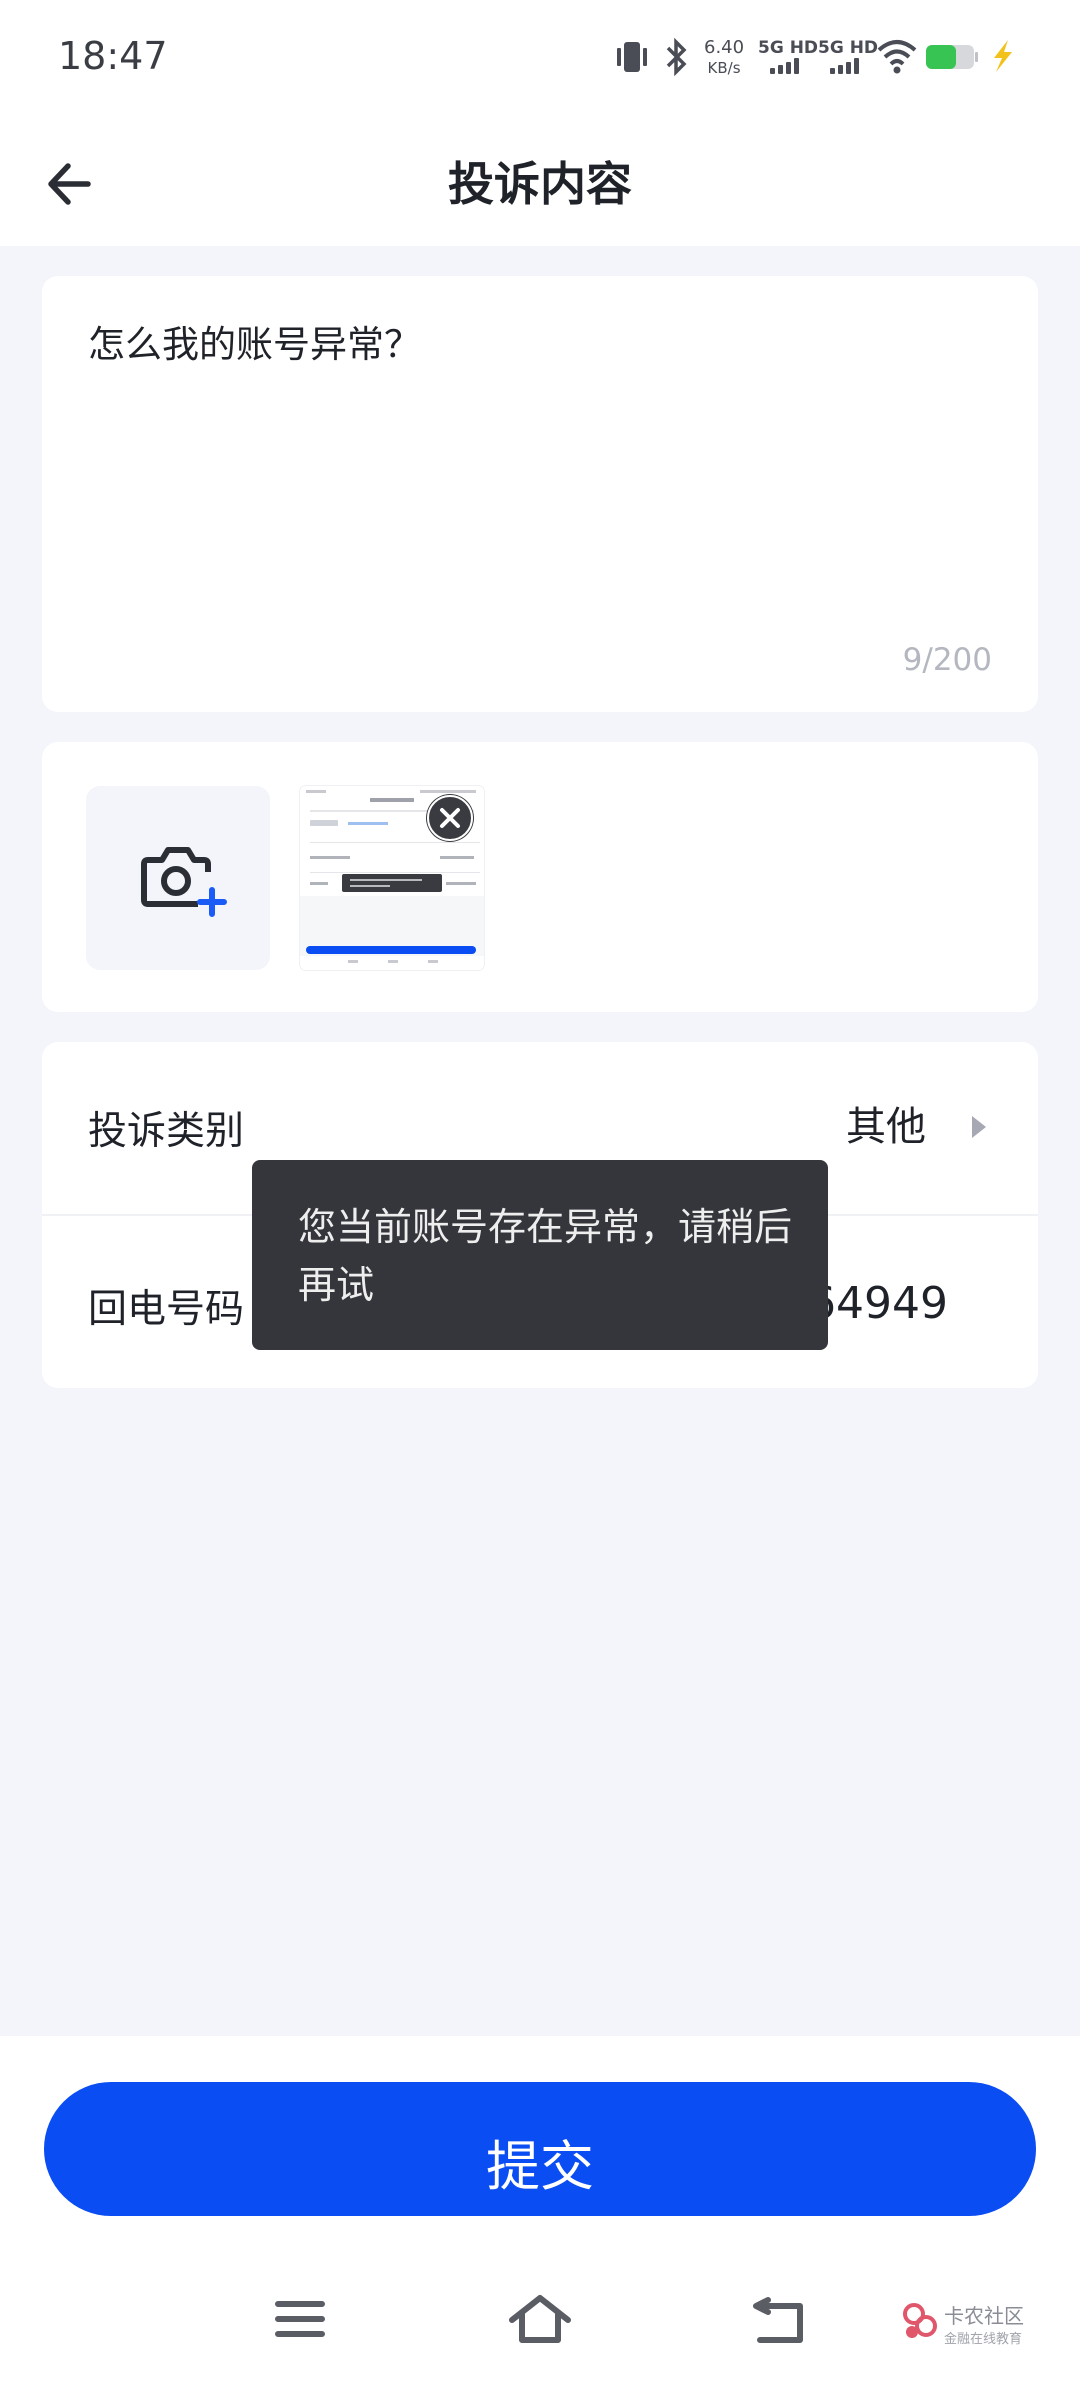 This screenshot has width=1080, height=2388. I want to click on nav-back-button, so click(780, 2319).